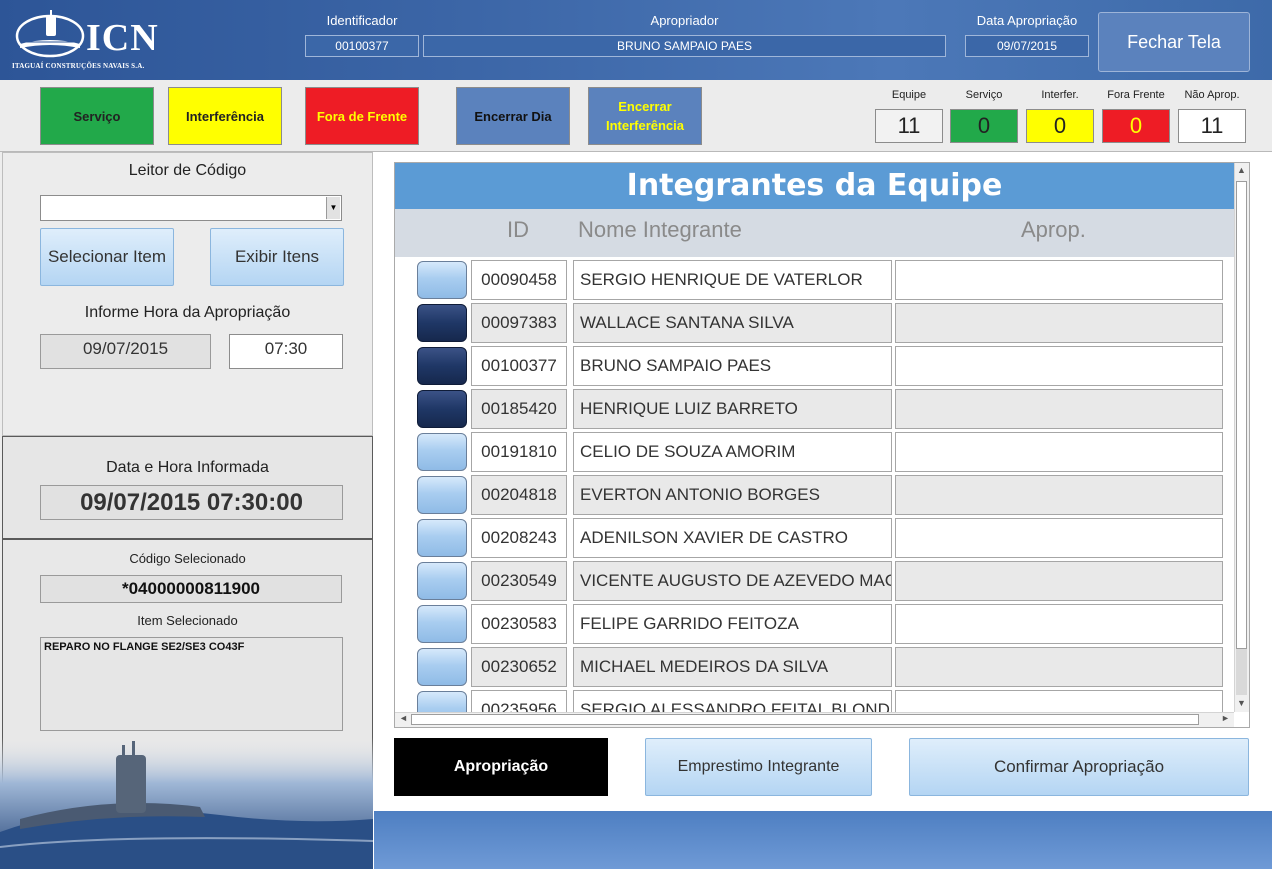 The image size is (1272, 869). What do you see at coordinates (814, 280) in the screenshot?
I see `table-row: 00090458 SERGIO HENRIQUE DE VATERLOR` at bounding box center [814, 280].